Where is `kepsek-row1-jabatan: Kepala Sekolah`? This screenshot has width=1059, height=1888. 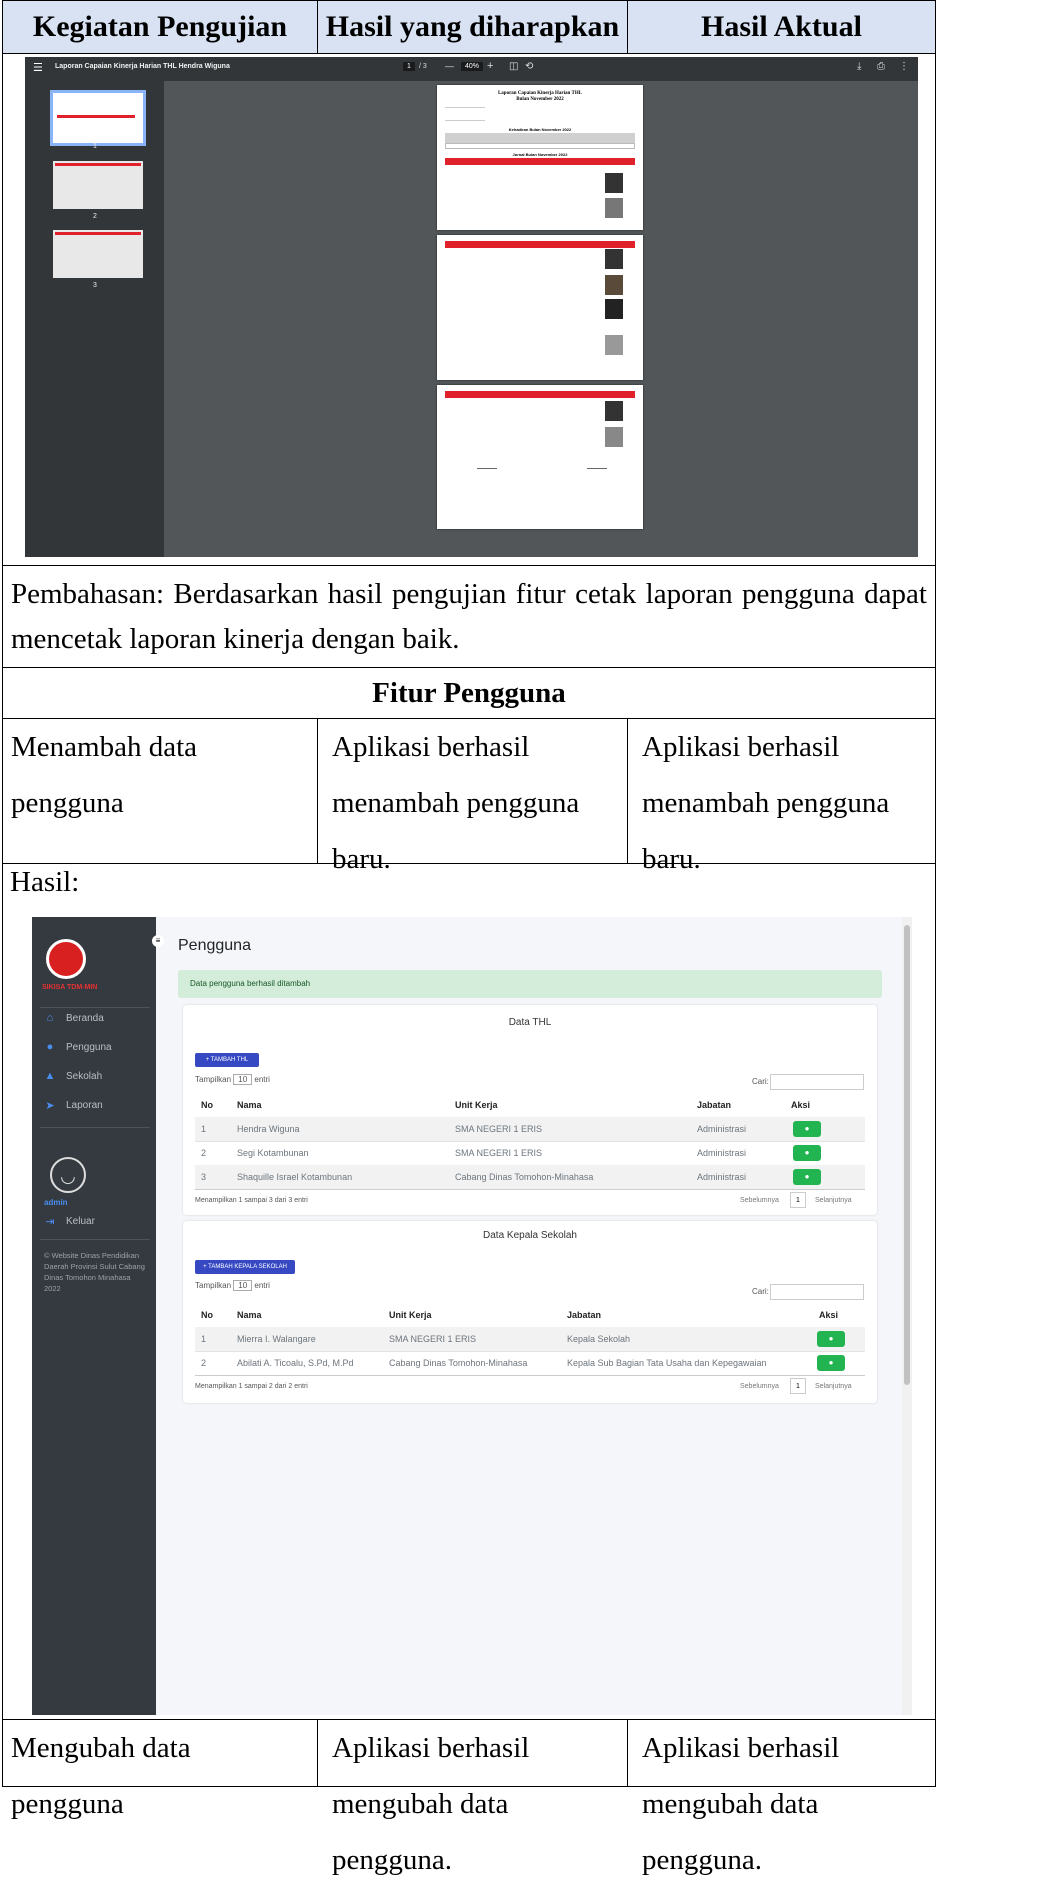 kepsek-row1-jabatan: Kepala Sekolah is located at coordinates (599, 1339).